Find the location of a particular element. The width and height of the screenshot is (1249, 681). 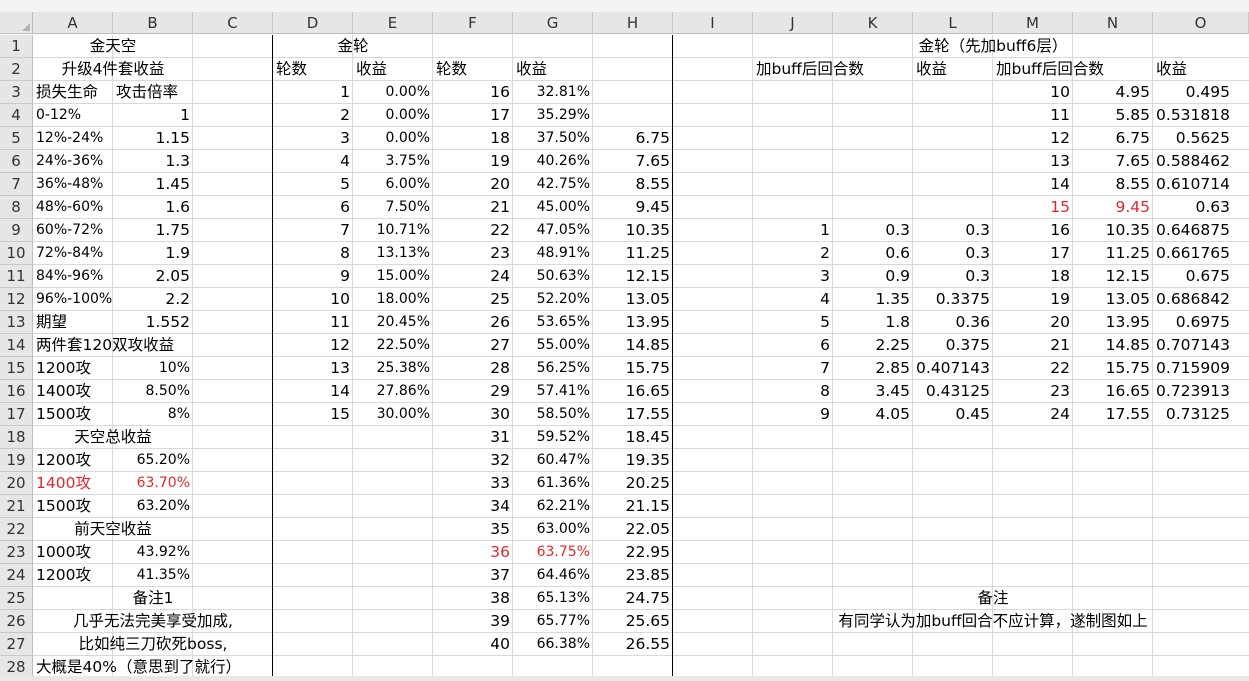

cell-m5: 12 is located at coordinates (1033, 138).